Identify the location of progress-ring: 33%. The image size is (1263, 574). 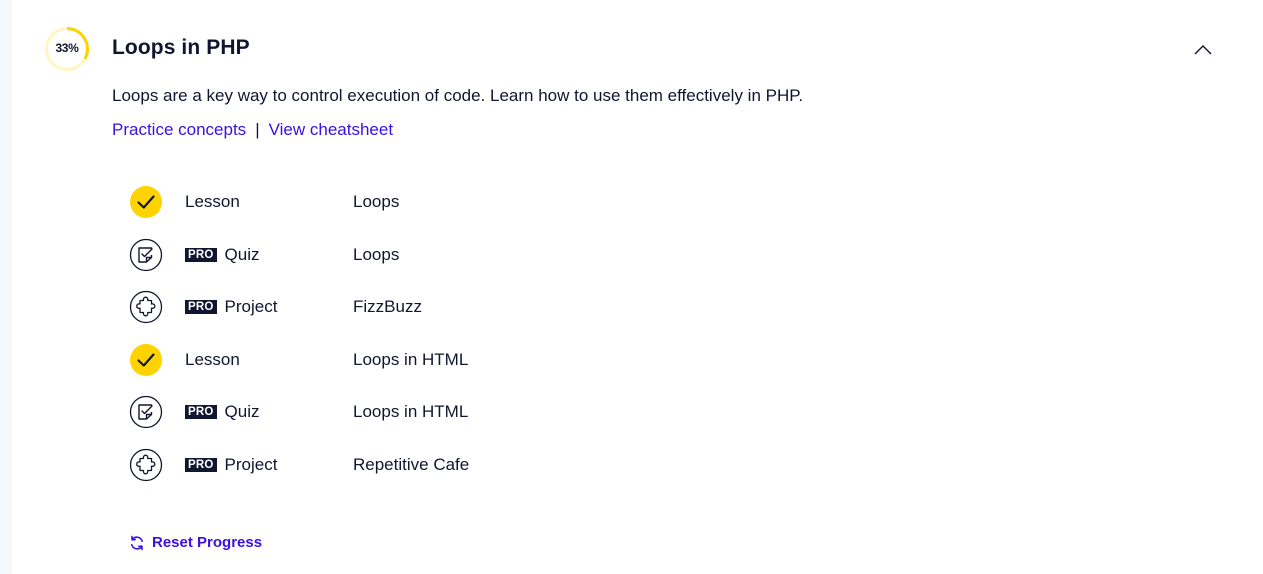
(67, 49).